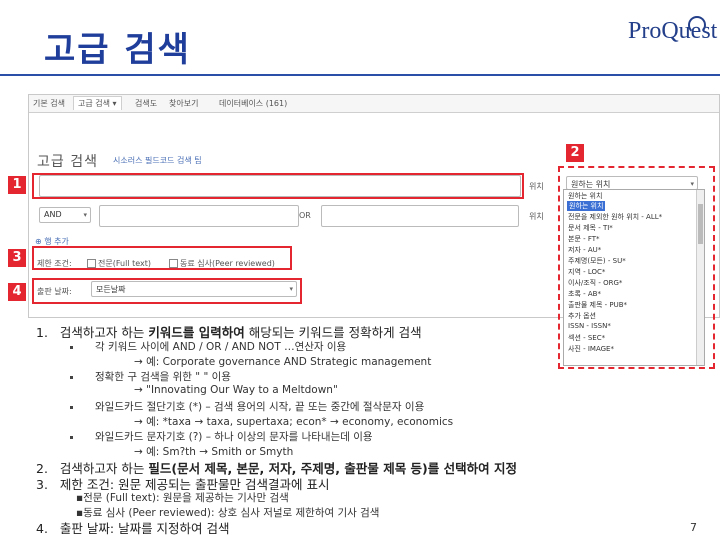 This screenshot has height=540, width=720. I want to click on item-3-number: 3., so click(42, 484).